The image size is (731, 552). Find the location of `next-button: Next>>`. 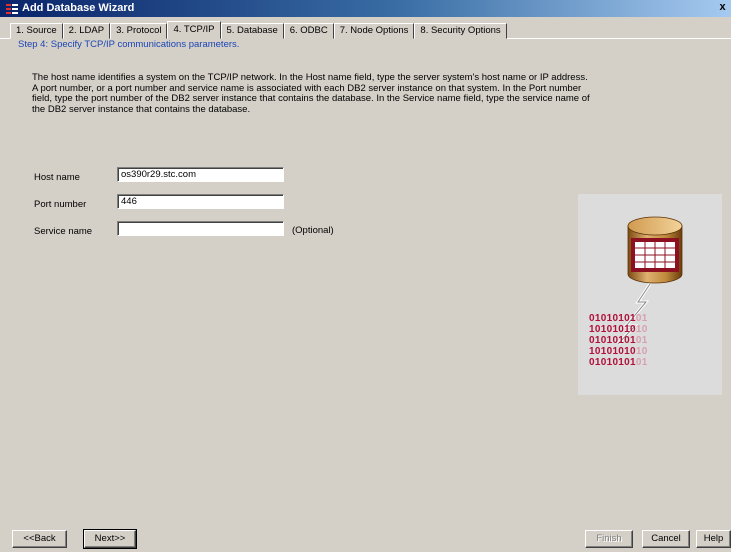

next-button: Next>> is located at coordinates (110, 539).